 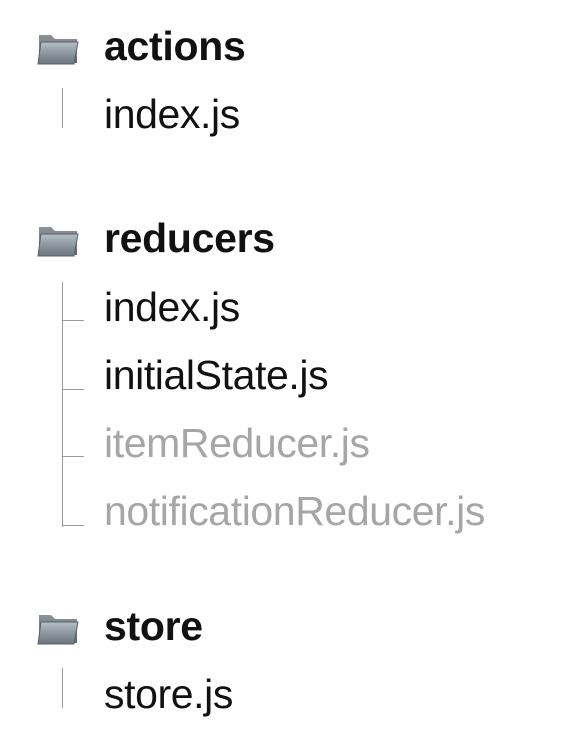 I want to click on file-initialstate-js: initialState.js, so click(x=216, y=376).